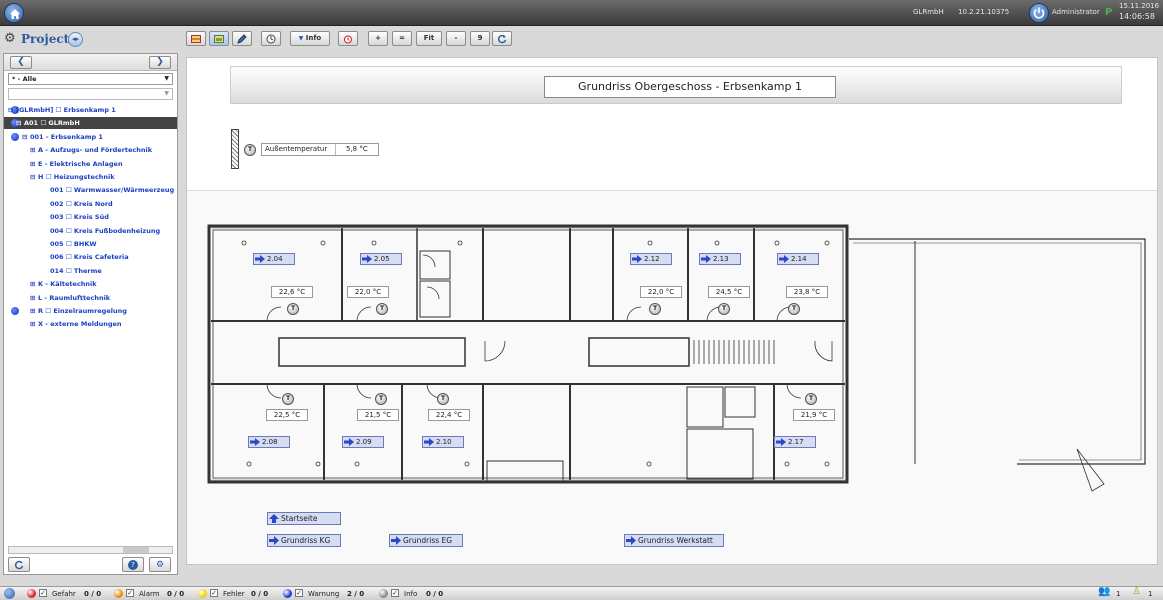  Describe the element at coordinates (90, 324) in the screenshot. I see `tree-item: ⊞ X - externe Meldungen` at that location.